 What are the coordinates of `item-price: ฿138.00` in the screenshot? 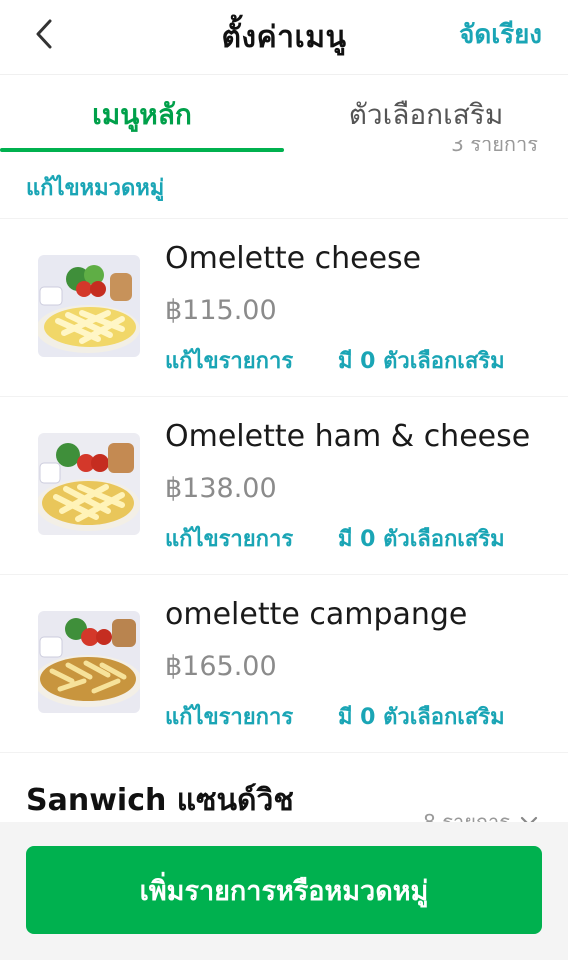 It's located at (221, 488).